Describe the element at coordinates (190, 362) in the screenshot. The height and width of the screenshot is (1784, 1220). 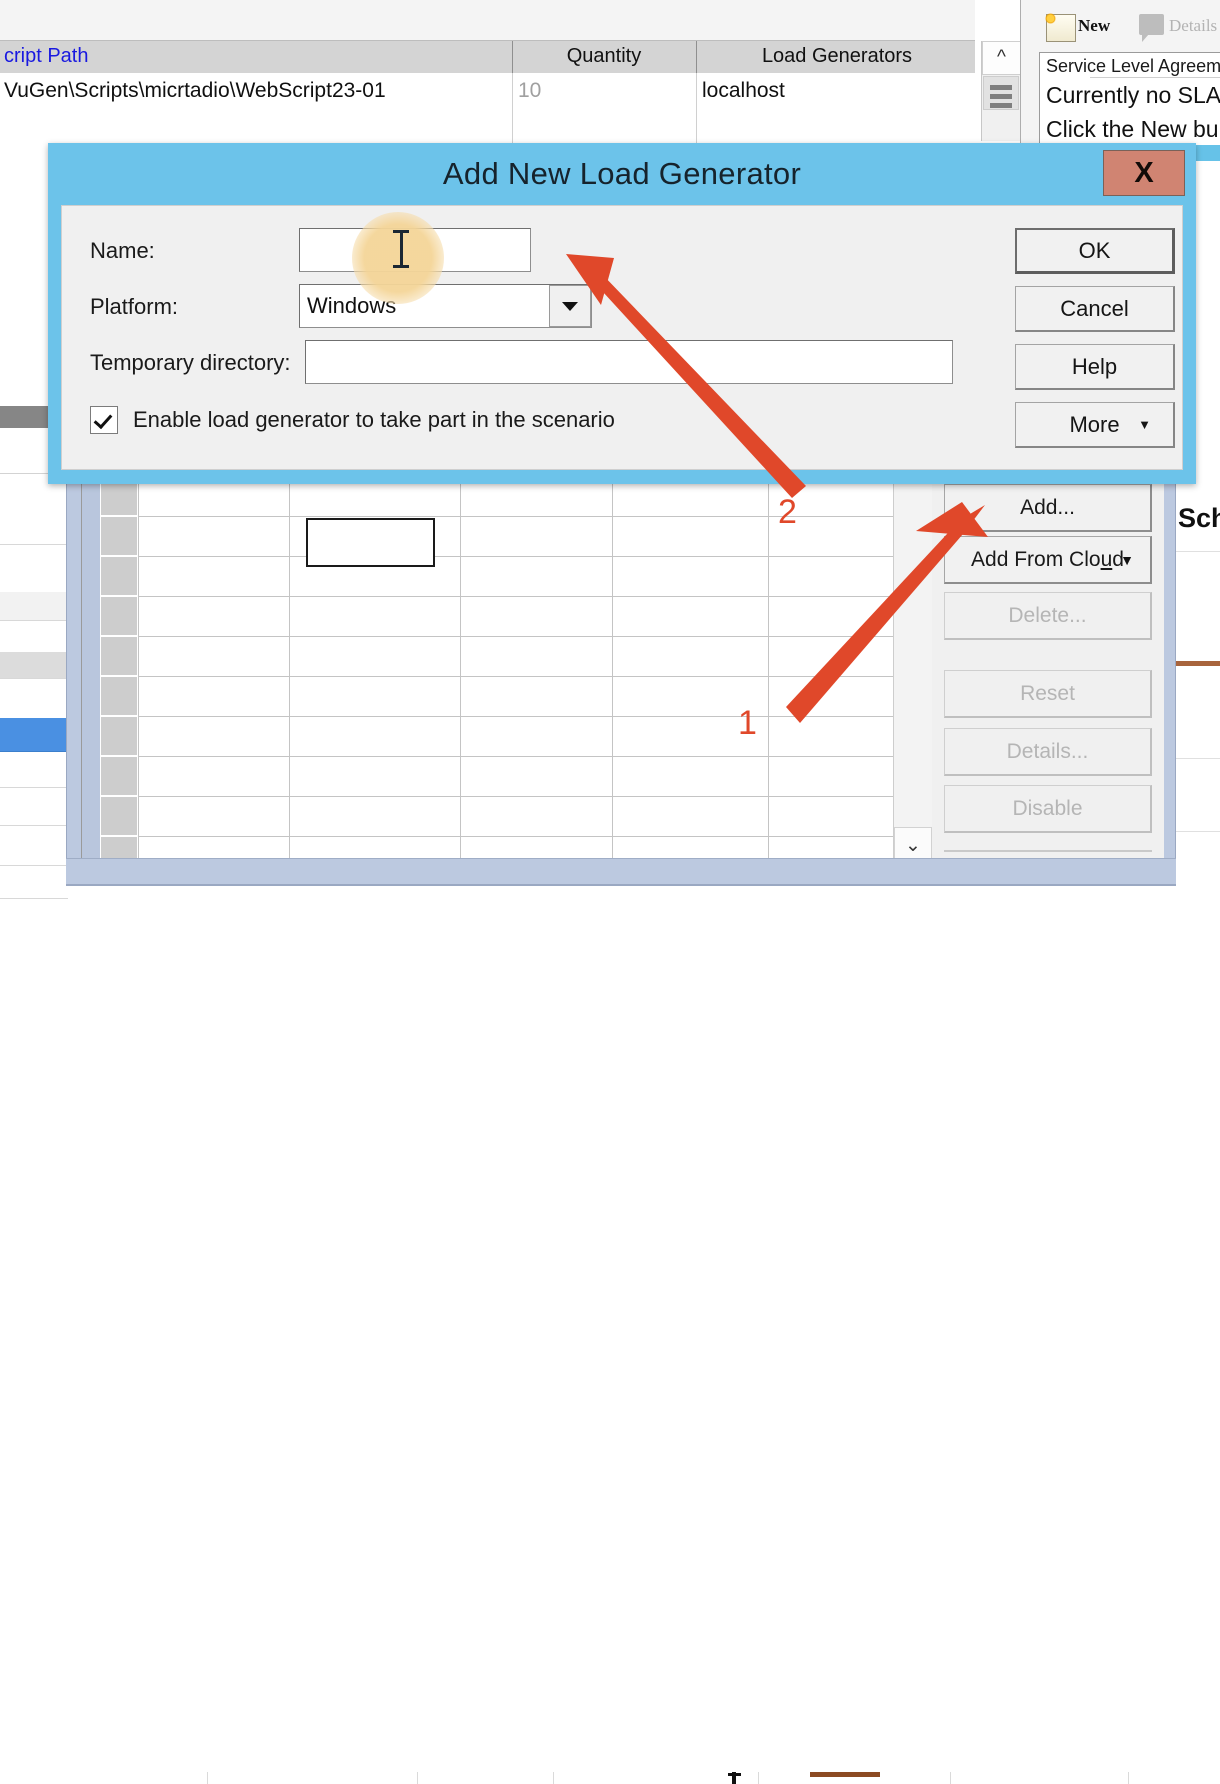
I see `temp-directory-label: Temporary directory:` at that location.